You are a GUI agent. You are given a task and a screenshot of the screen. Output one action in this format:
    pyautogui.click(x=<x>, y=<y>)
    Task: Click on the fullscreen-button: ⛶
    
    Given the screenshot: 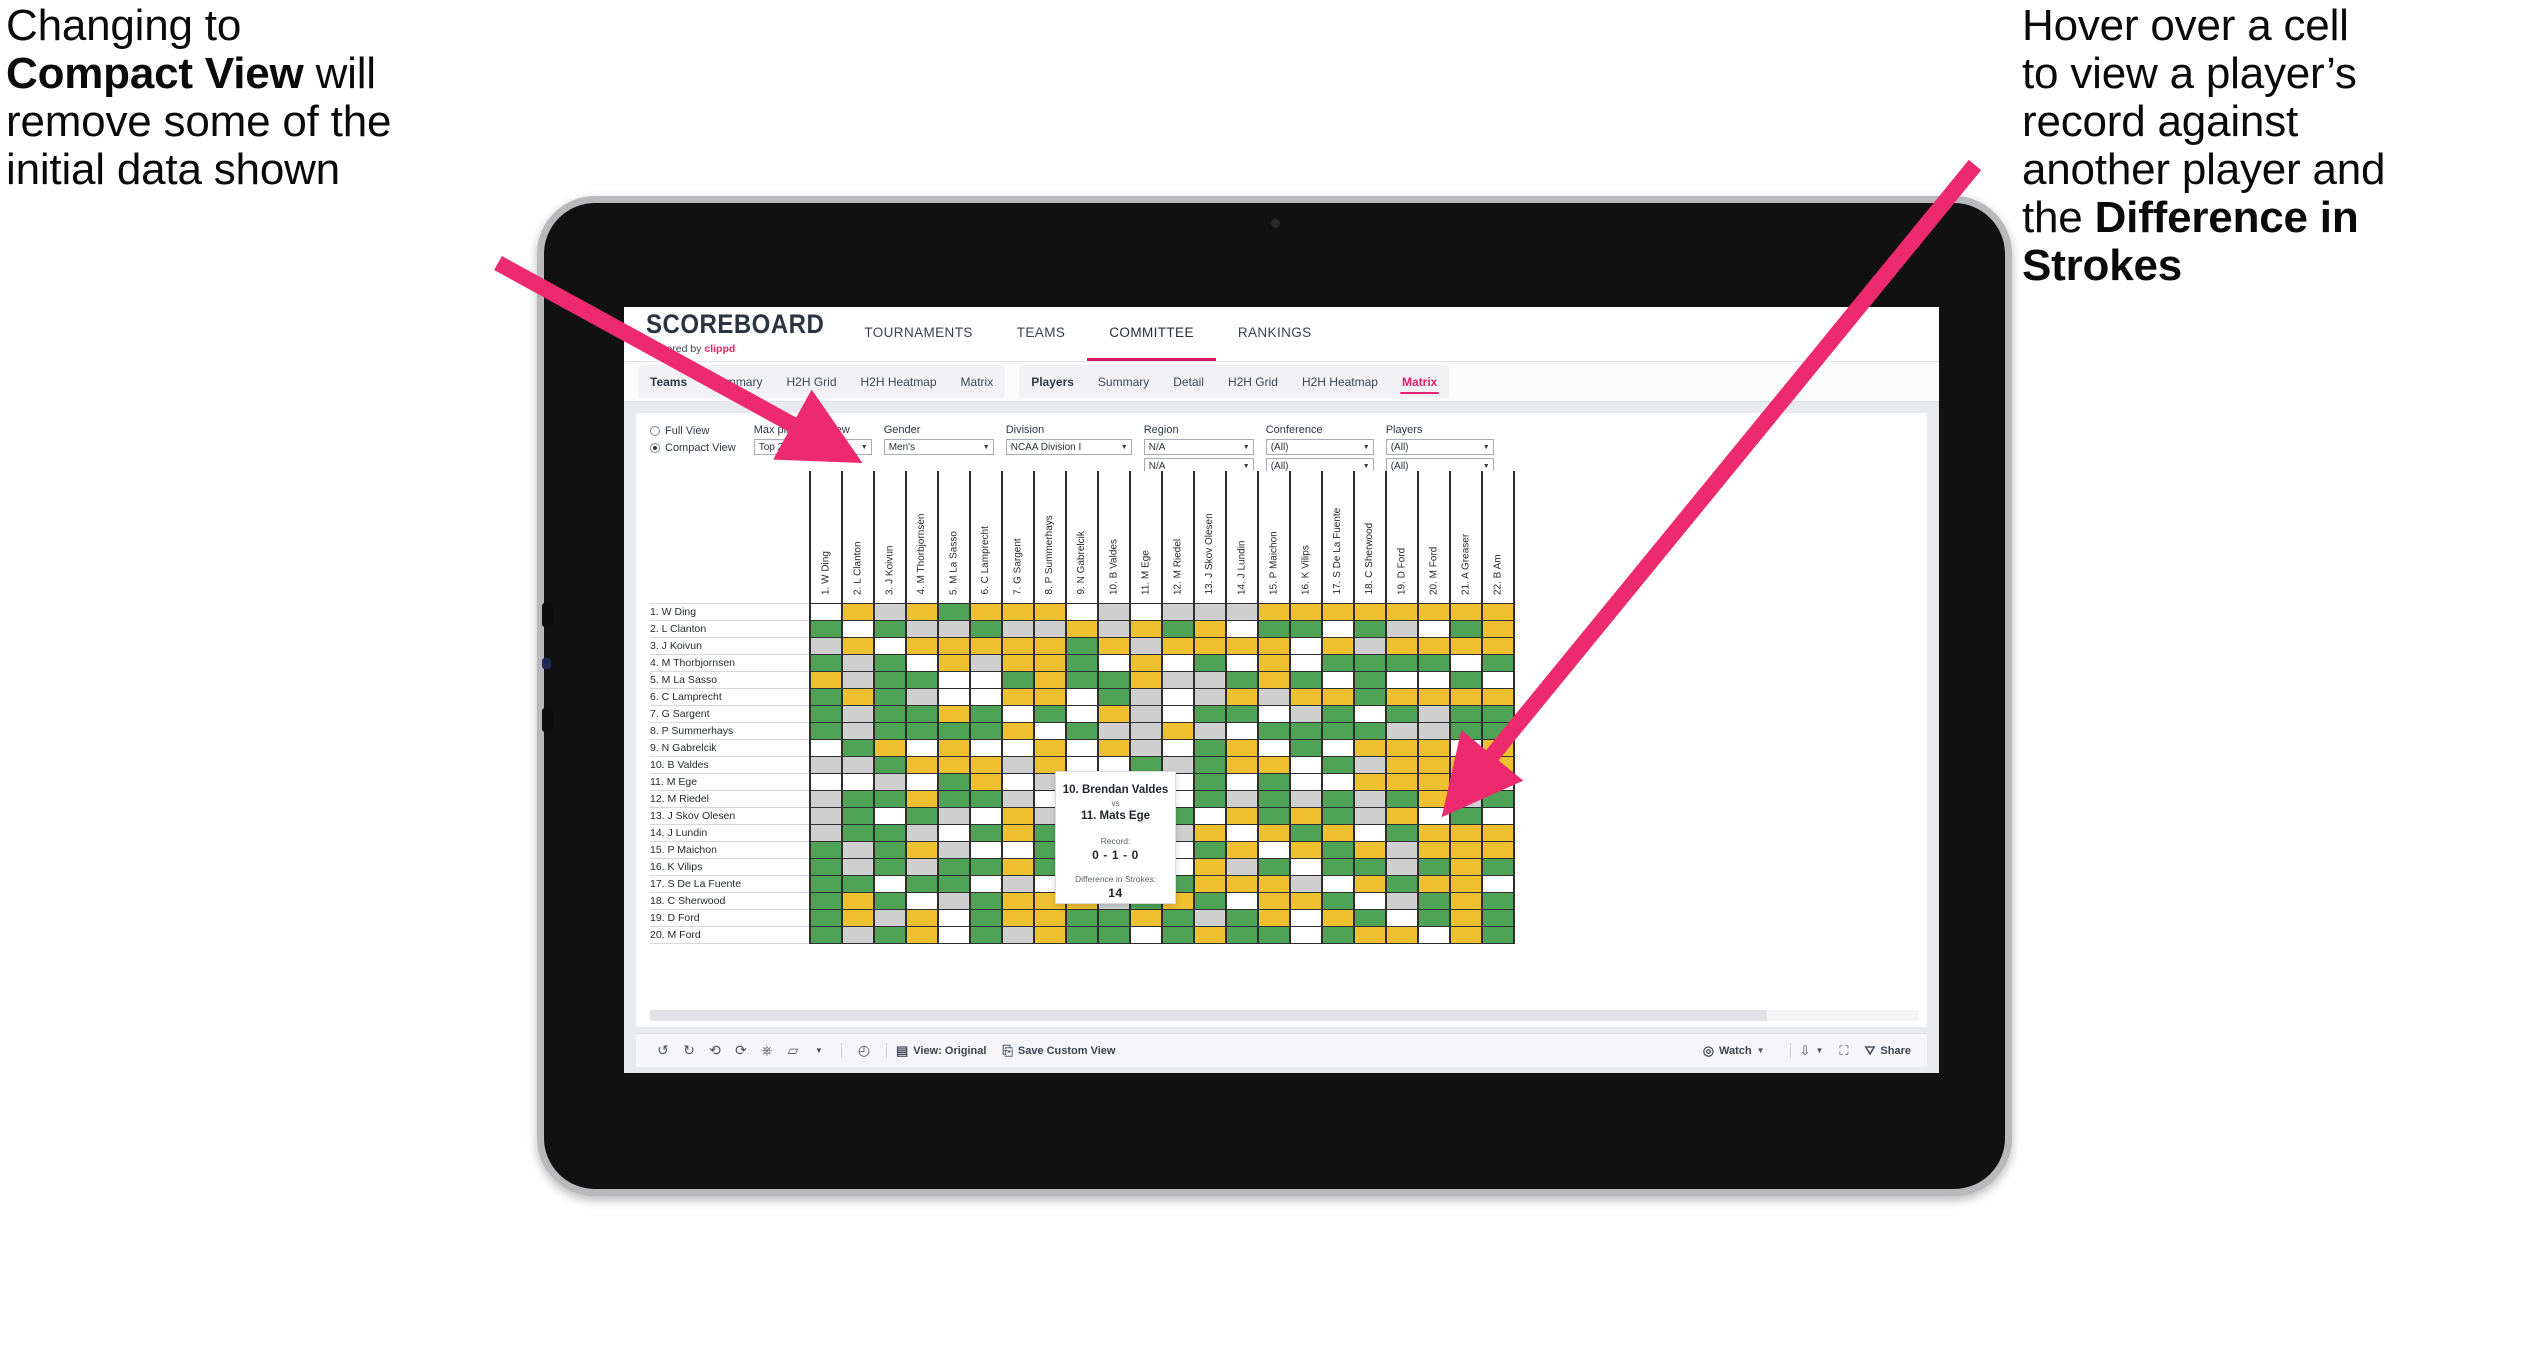 What is the action you would take?
    pyautogui.click(x=1843, y=1051)
    